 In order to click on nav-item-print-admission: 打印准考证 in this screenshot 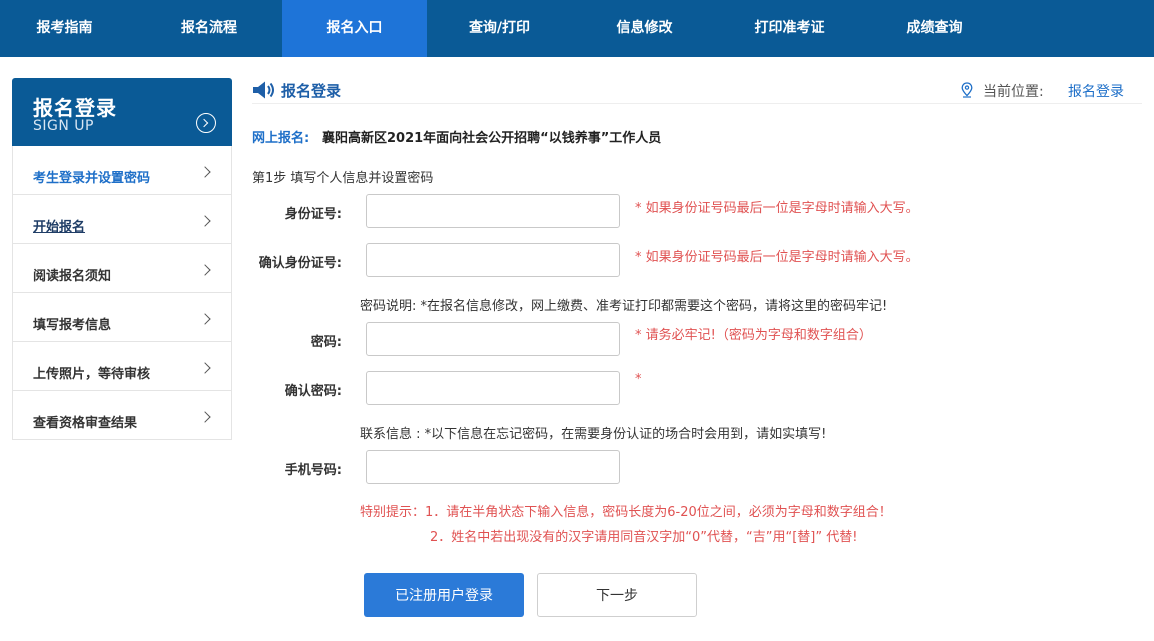, I will do `click(789, 28)`.